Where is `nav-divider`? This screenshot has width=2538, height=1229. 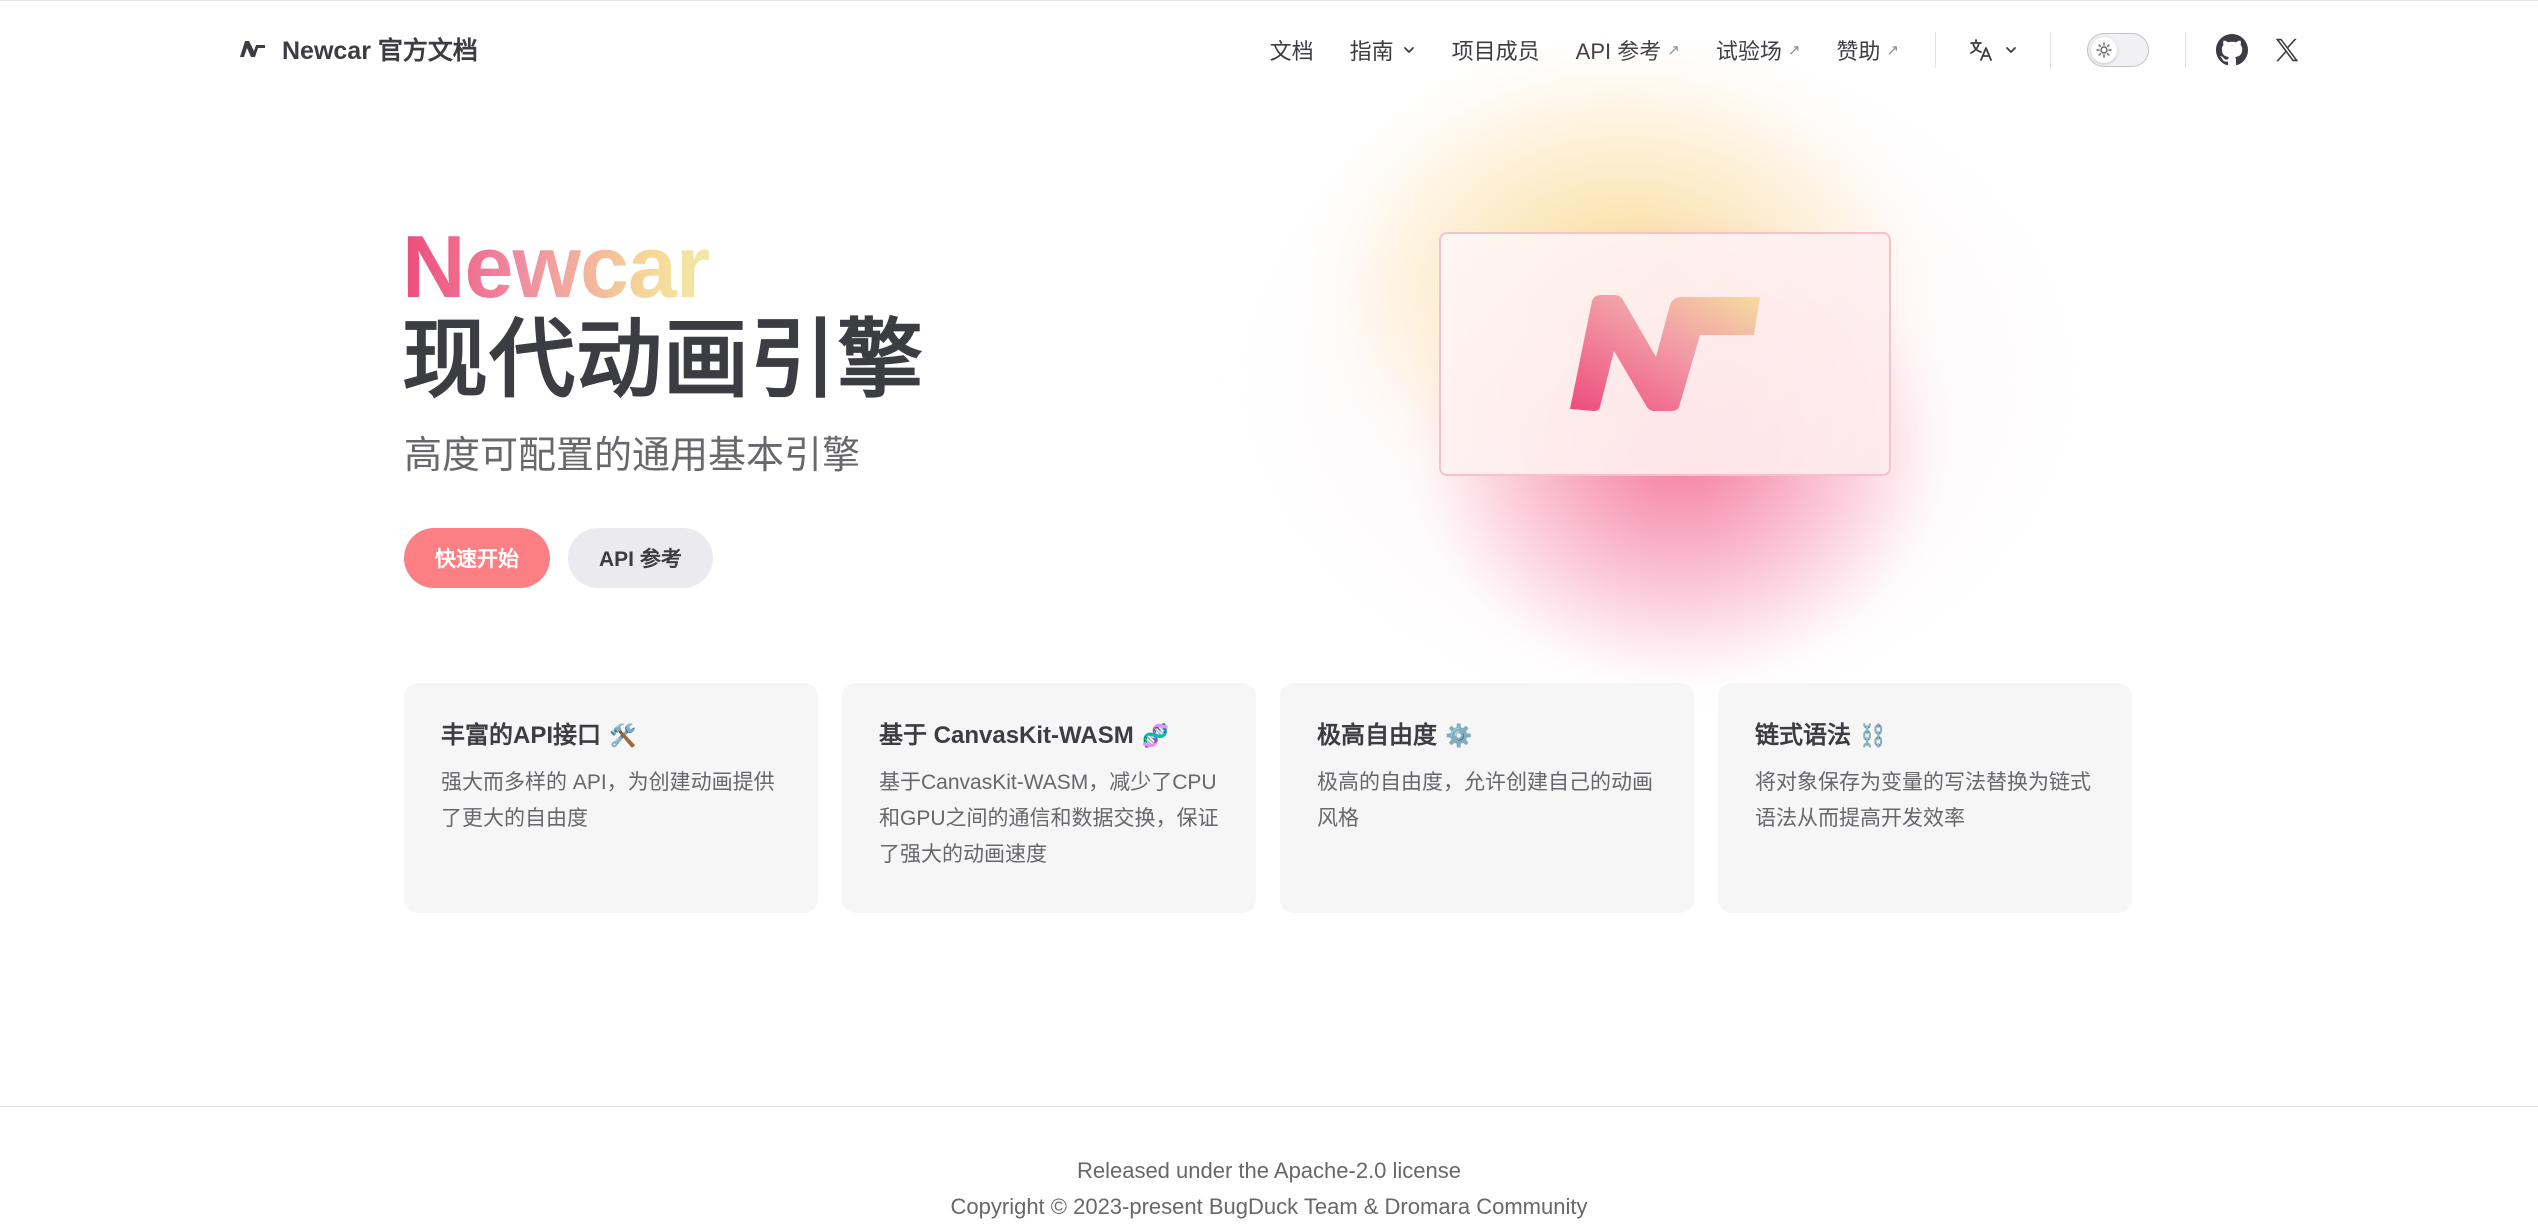
nav-divider is located at coordinates (2185, 49).